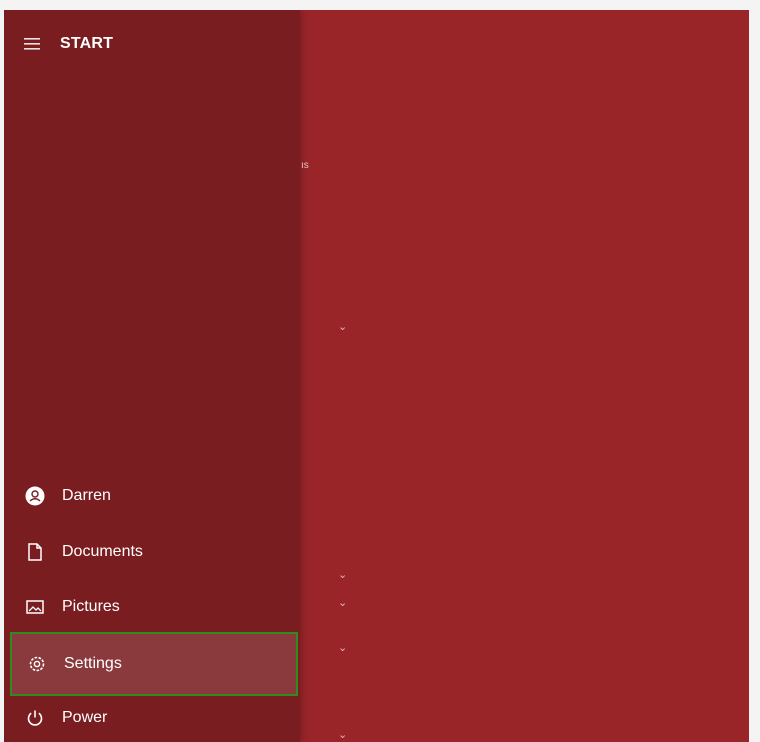 The width and height of the screenshot is (760, 742). Describe the element at coordinates (154, 717) in the screenshot. I see `nav-item-power: Power` at that location.